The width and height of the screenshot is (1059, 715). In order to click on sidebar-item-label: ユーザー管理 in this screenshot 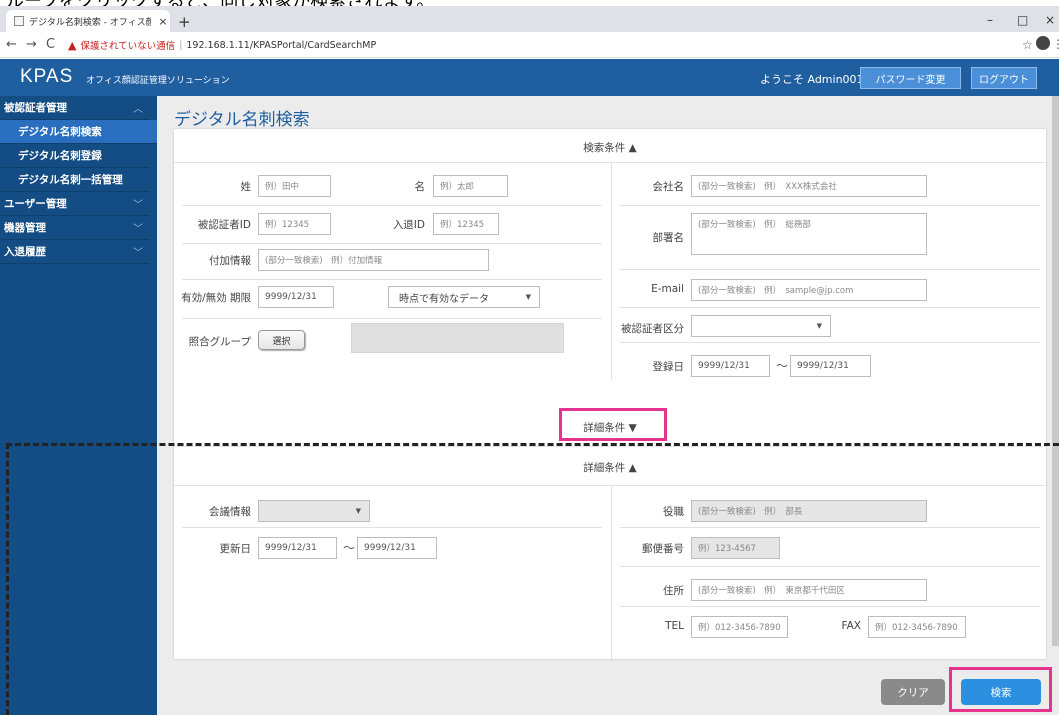, I will do `click(35, 204)`.